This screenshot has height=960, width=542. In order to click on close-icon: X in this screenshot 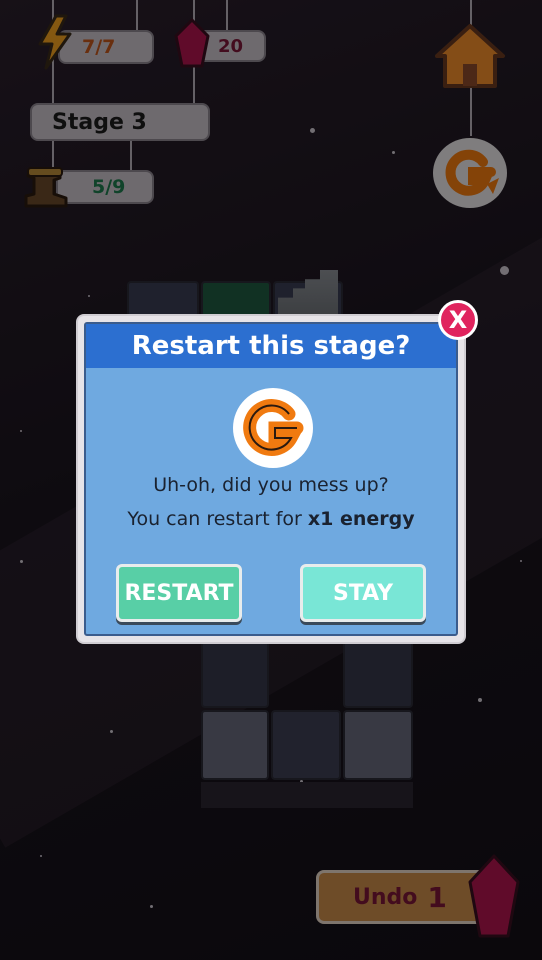, I will do `click(458, 320)`.